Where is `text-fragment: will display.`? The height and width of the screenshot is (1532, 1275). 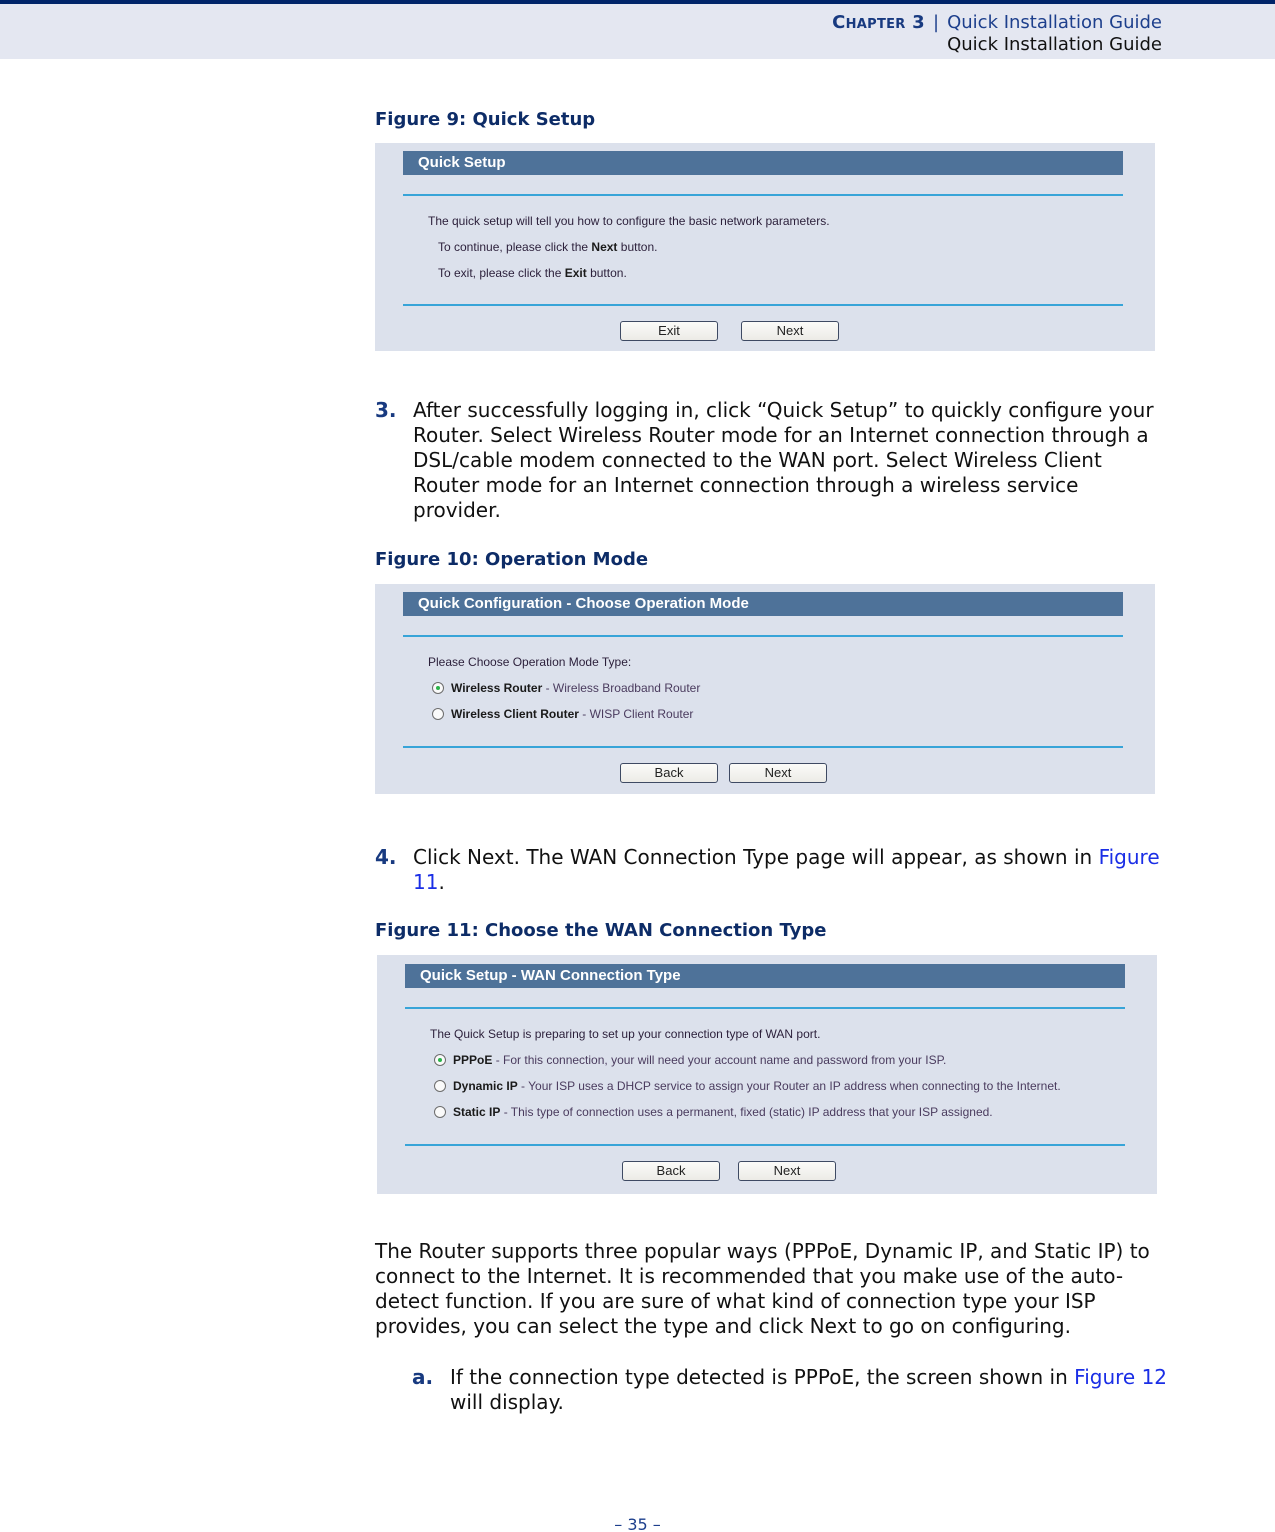
text-fragment: will display. is located at coordinates (507, 1402).